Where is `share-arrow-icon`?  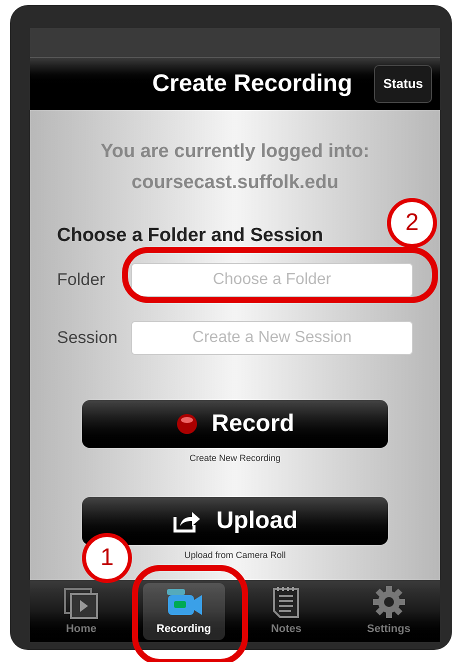
share-arrow-icon is located at coordinates (187, 521).